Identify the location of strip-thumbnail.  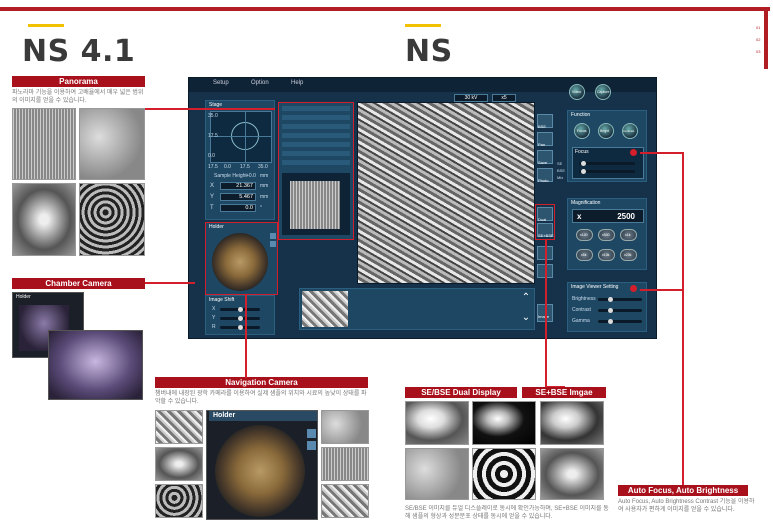
(325, 309).